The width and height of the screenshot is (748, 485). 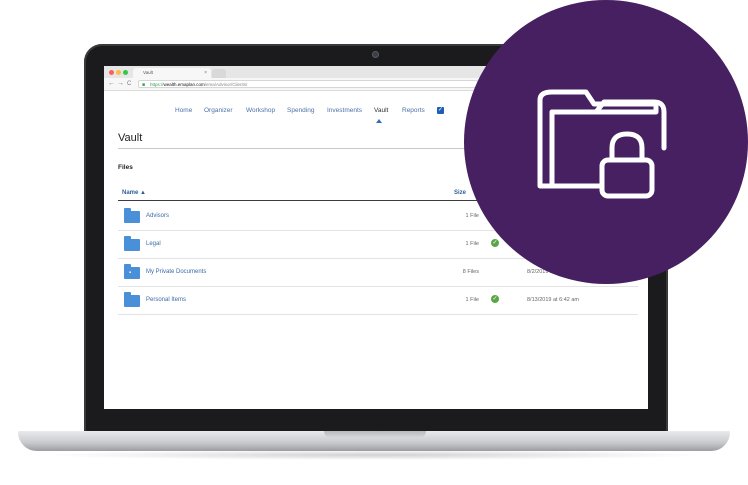 I want to click on nav-home: Home, so click(x=183, y=111).